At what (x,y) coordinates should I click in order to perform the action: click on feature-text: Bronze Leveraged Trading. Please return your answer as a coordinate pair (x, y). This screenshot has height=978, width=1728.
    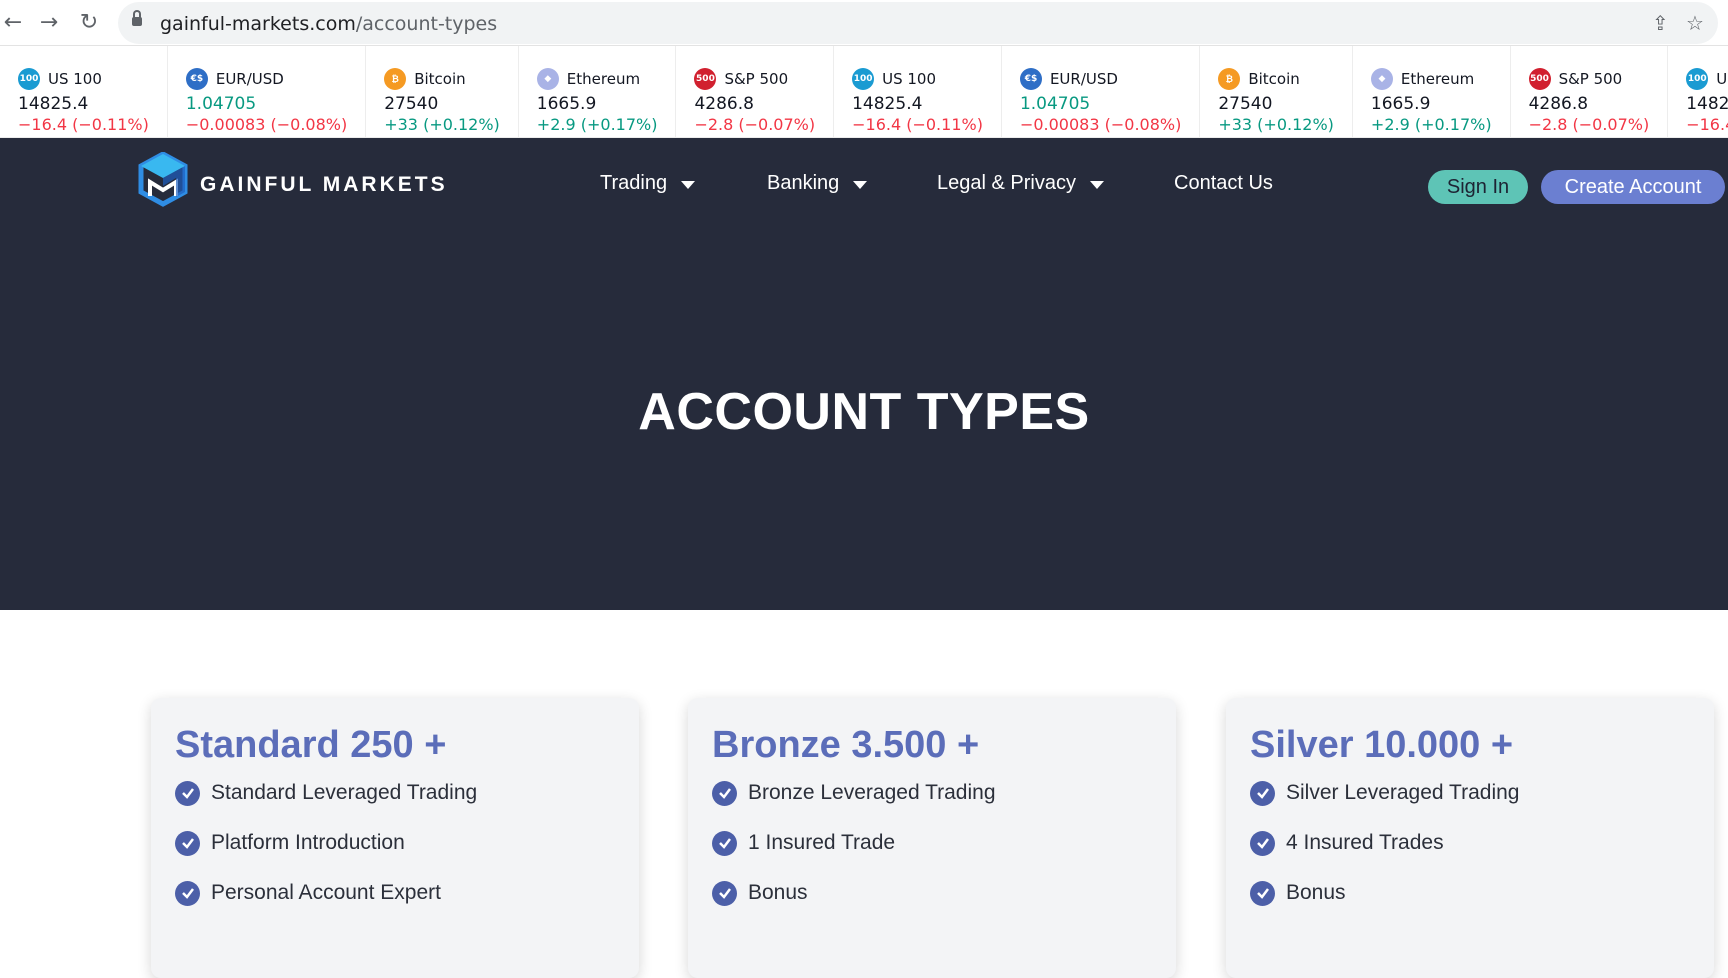
    Looking at the image, I should click on (872, 792).